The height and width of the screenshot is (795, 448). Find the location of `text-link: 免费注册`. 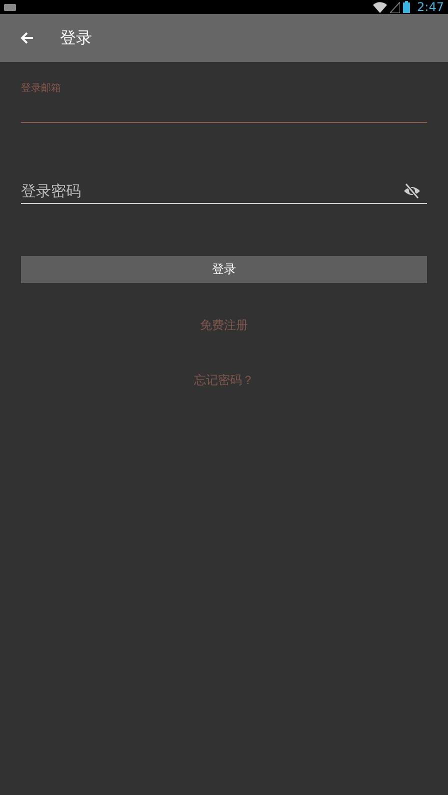

text-link: 免费注册 is located at coordinates (224, 325).